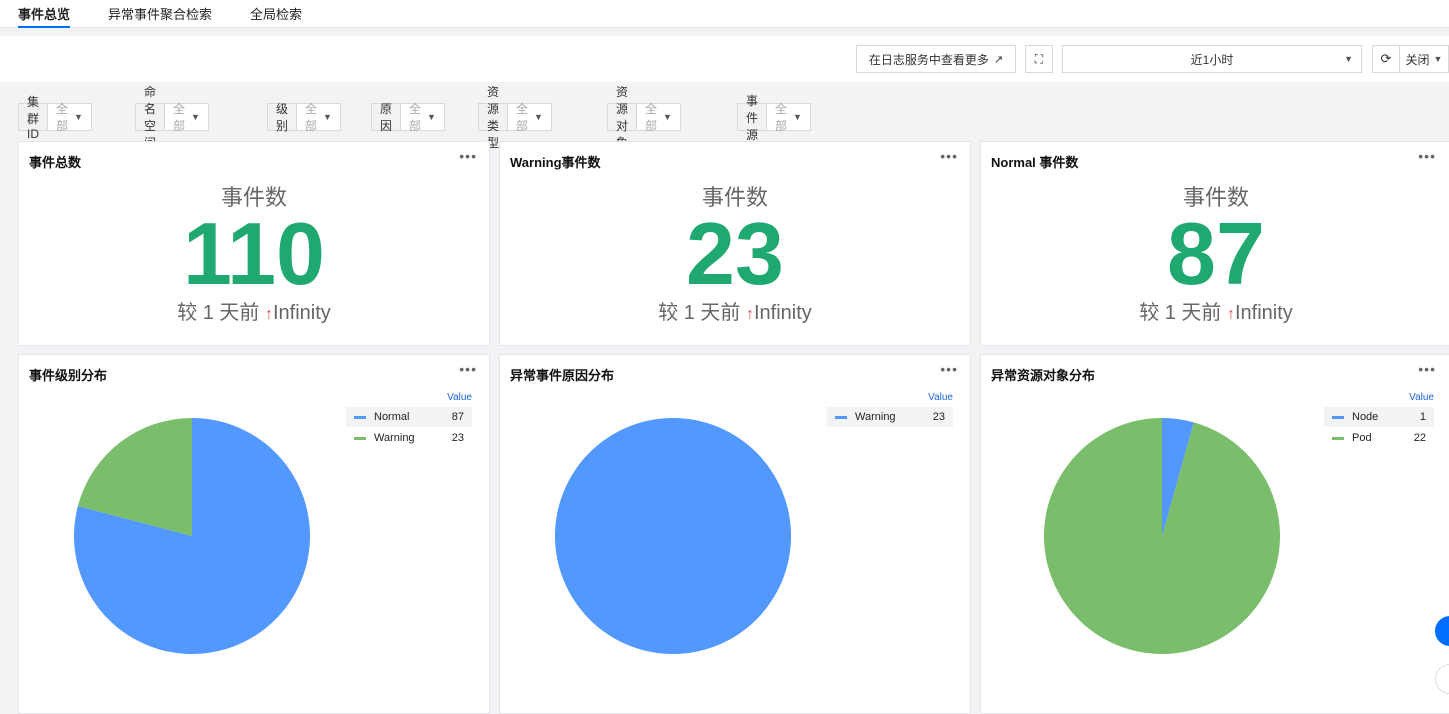 This screenshot has height=714, width=1449. Describe the element at coordinates (55, 162) in the screenshot. I see `panel-title: 事件总数` at that location.